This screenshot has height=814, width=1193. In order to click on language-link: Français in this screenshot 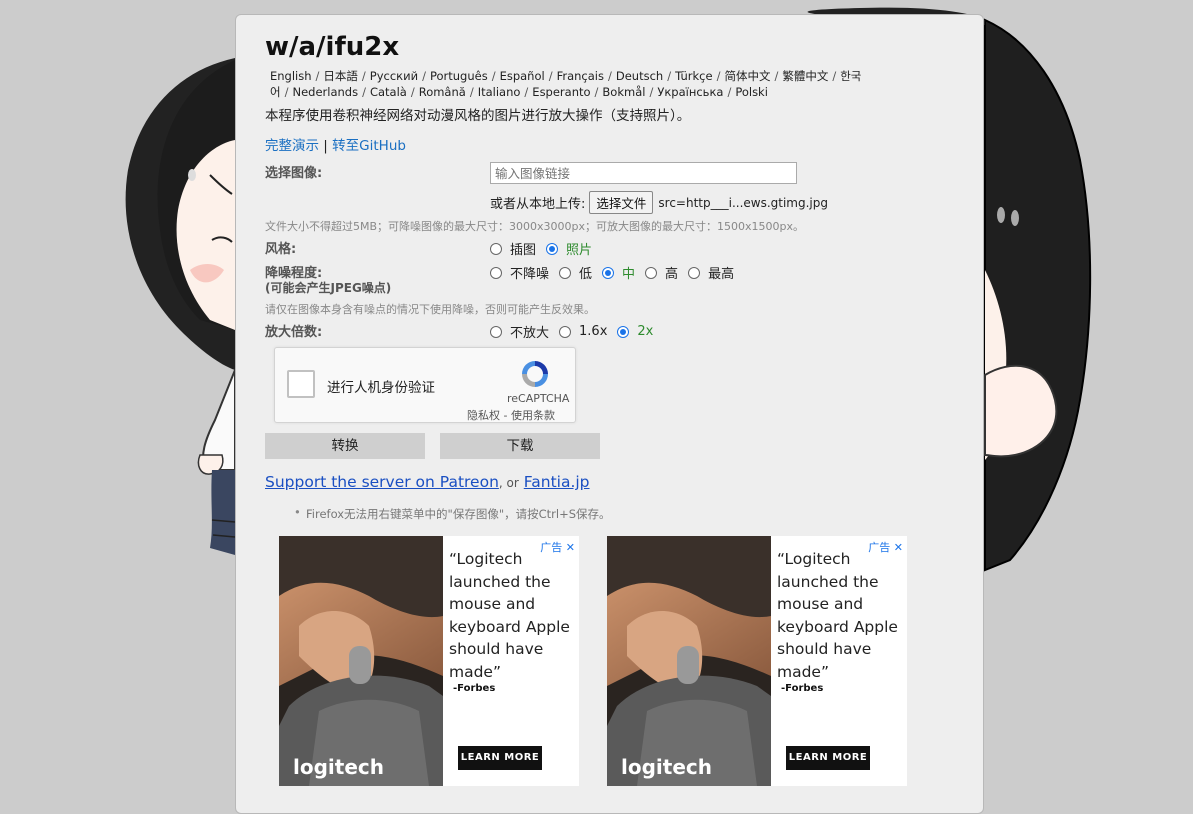, I will do `click(580, 76)`.